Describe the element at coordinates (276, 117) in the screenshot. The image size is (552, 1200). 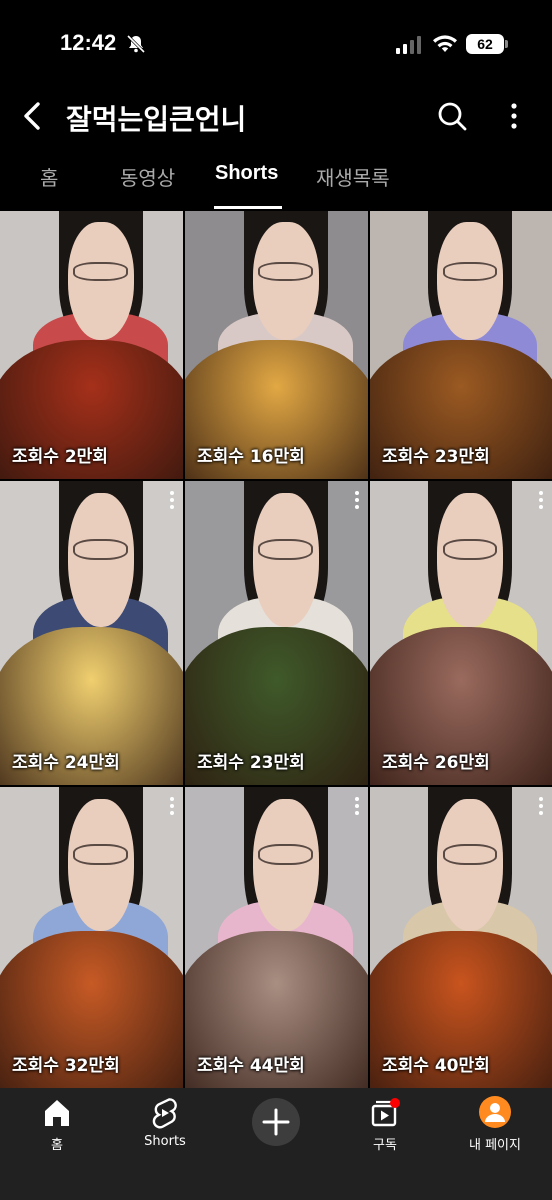
I see `channel-header: 잘먹는입큰언니` at that location.